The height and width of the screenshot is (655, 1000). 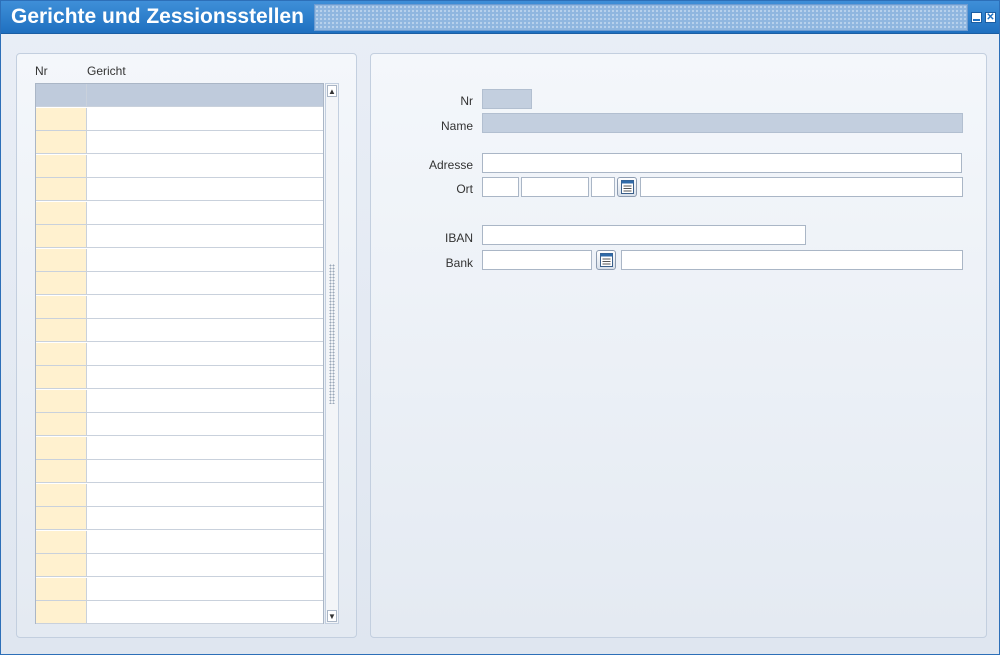 I want to click on nr-label: Nr, so click(x=466, y=101).